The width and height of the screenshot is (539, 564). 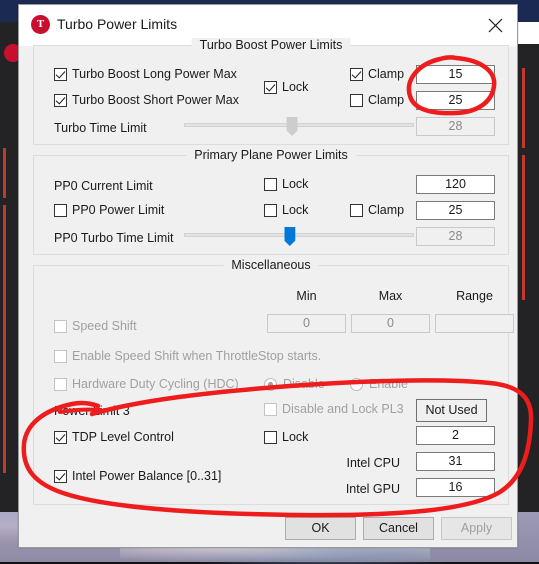 I want to click on checkbox-label: Turbo Boost Short Power Max, so click(x=155, y=100).